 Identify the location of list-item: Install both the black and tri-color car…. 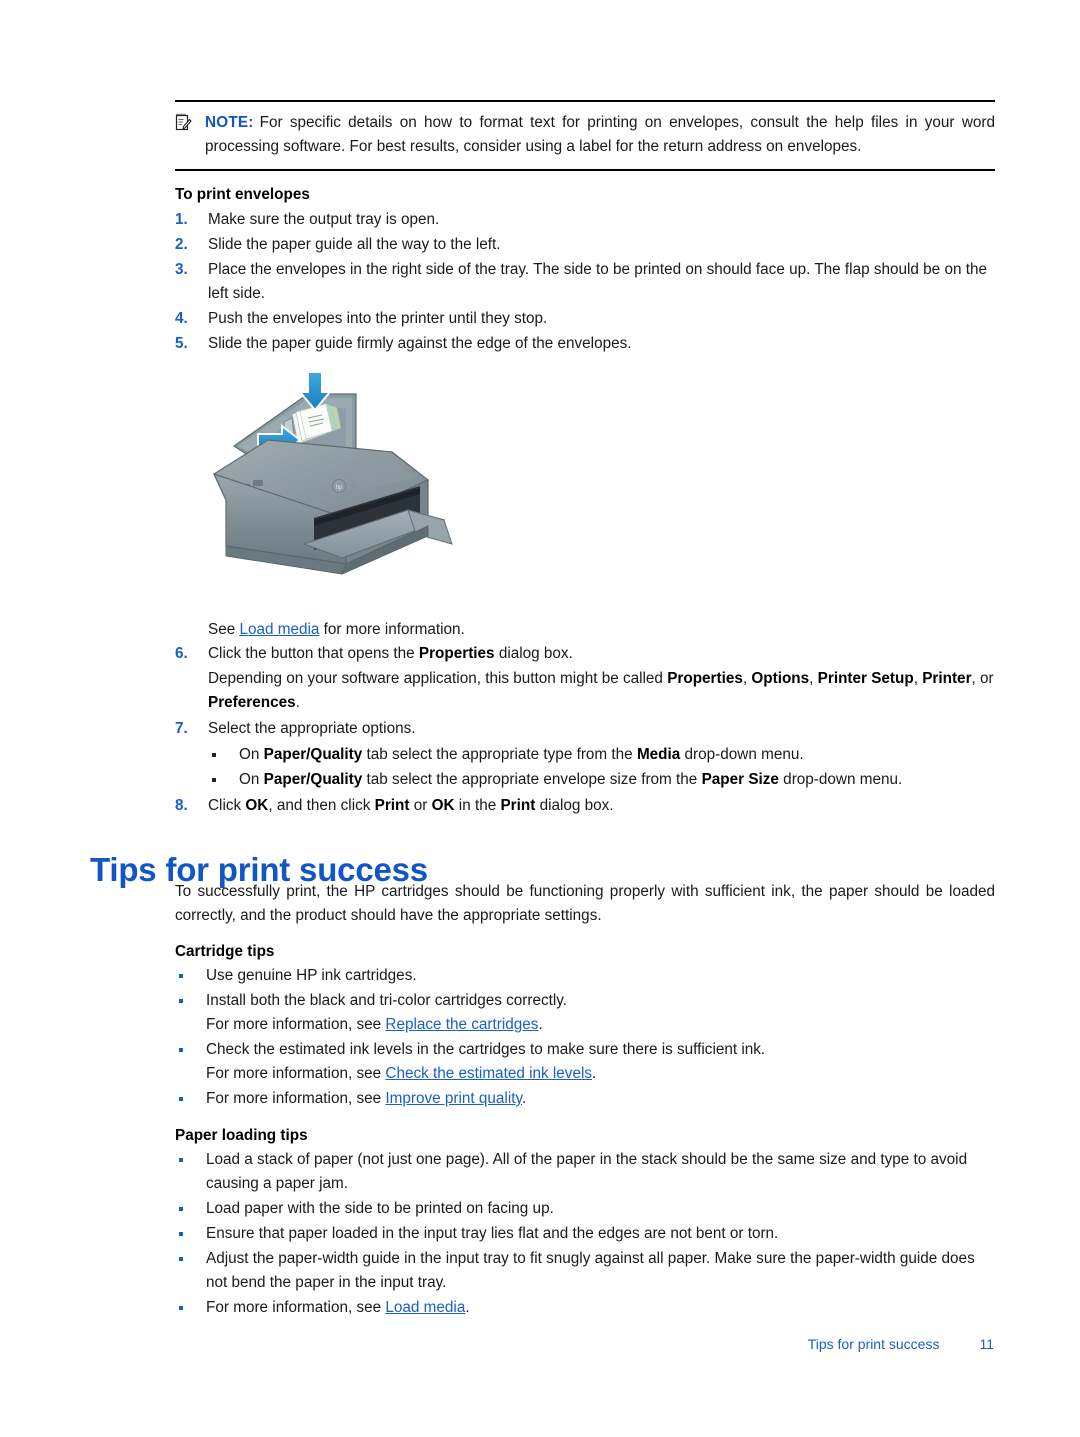
(585, 1013).